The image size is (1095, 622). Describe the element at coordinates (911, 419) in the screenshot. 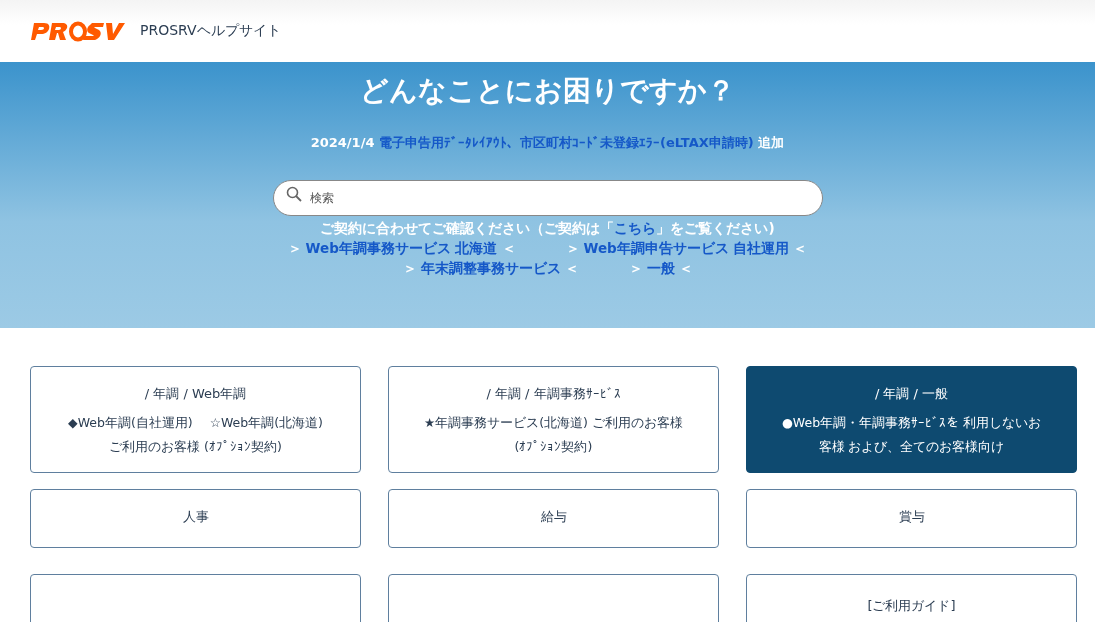

I see `category-card: / 年調 / 一般 ●Web年調・年調事務ｻｰﾋﾞｽを 利用しないお 客様 および、全てのお客様向け` at that location.